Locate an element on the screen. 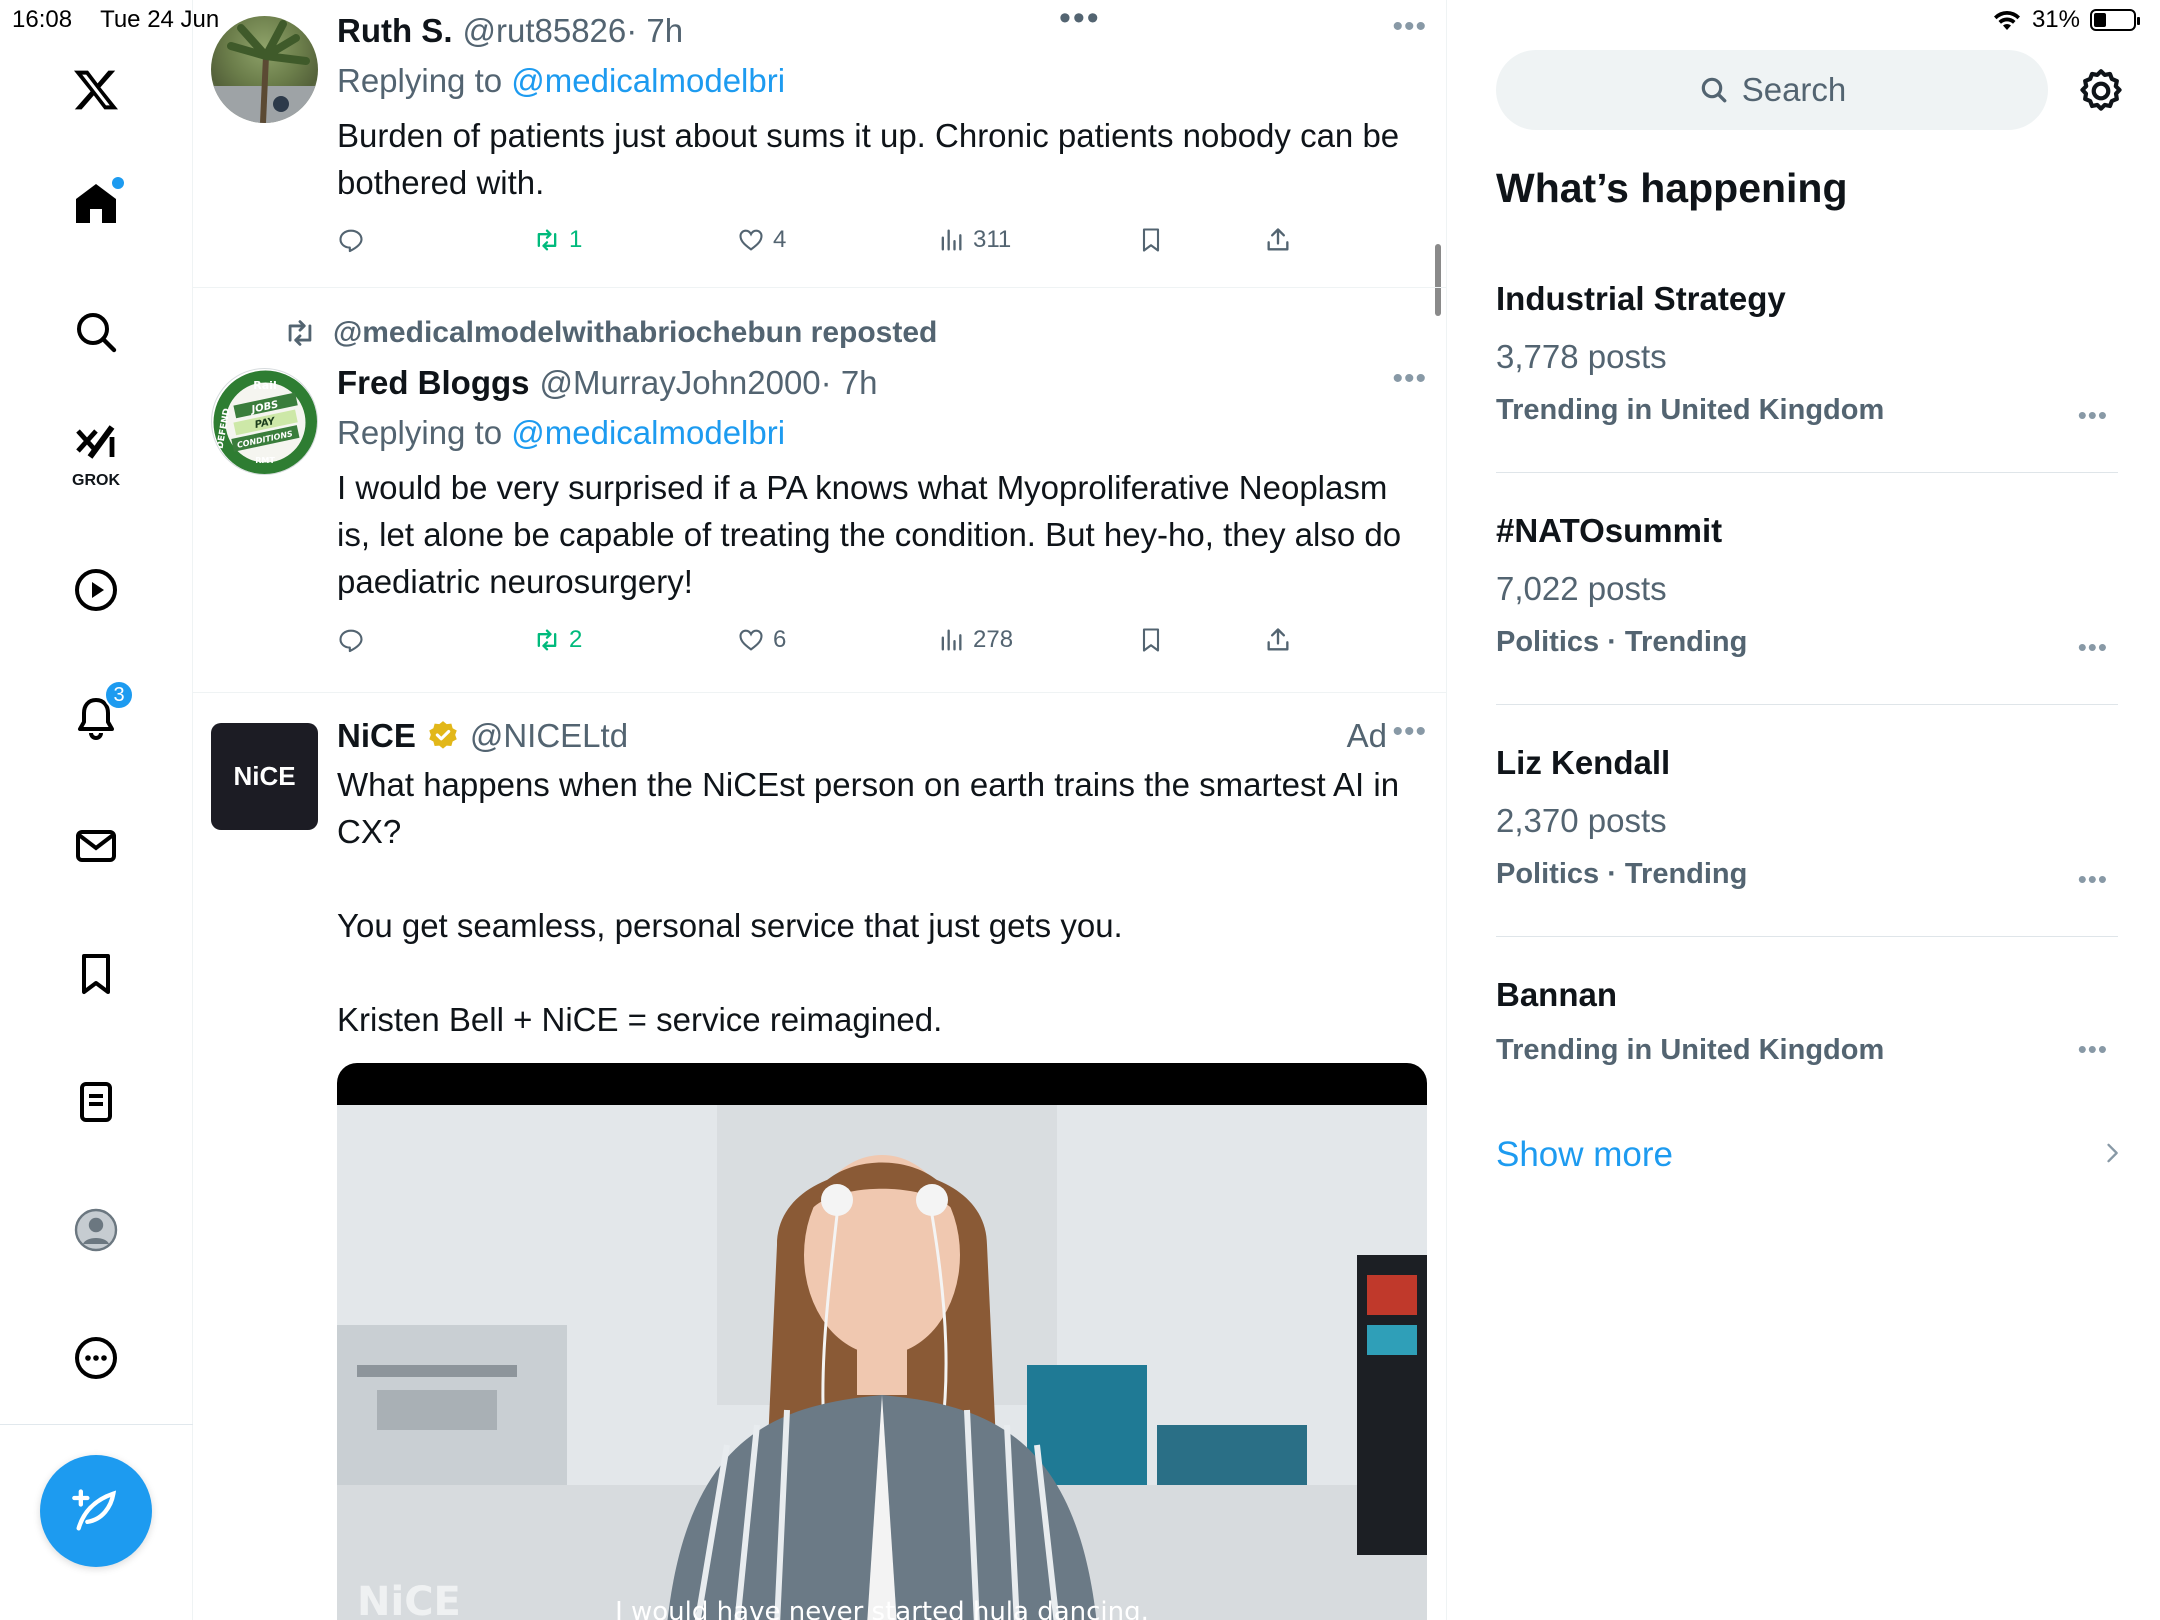 This screenshot has height=1620, width=2160. defend-rail-logo-icon: Rail DEFEND JOBS PAY CONDITIONS RMT is located at coordinates (265, 422).